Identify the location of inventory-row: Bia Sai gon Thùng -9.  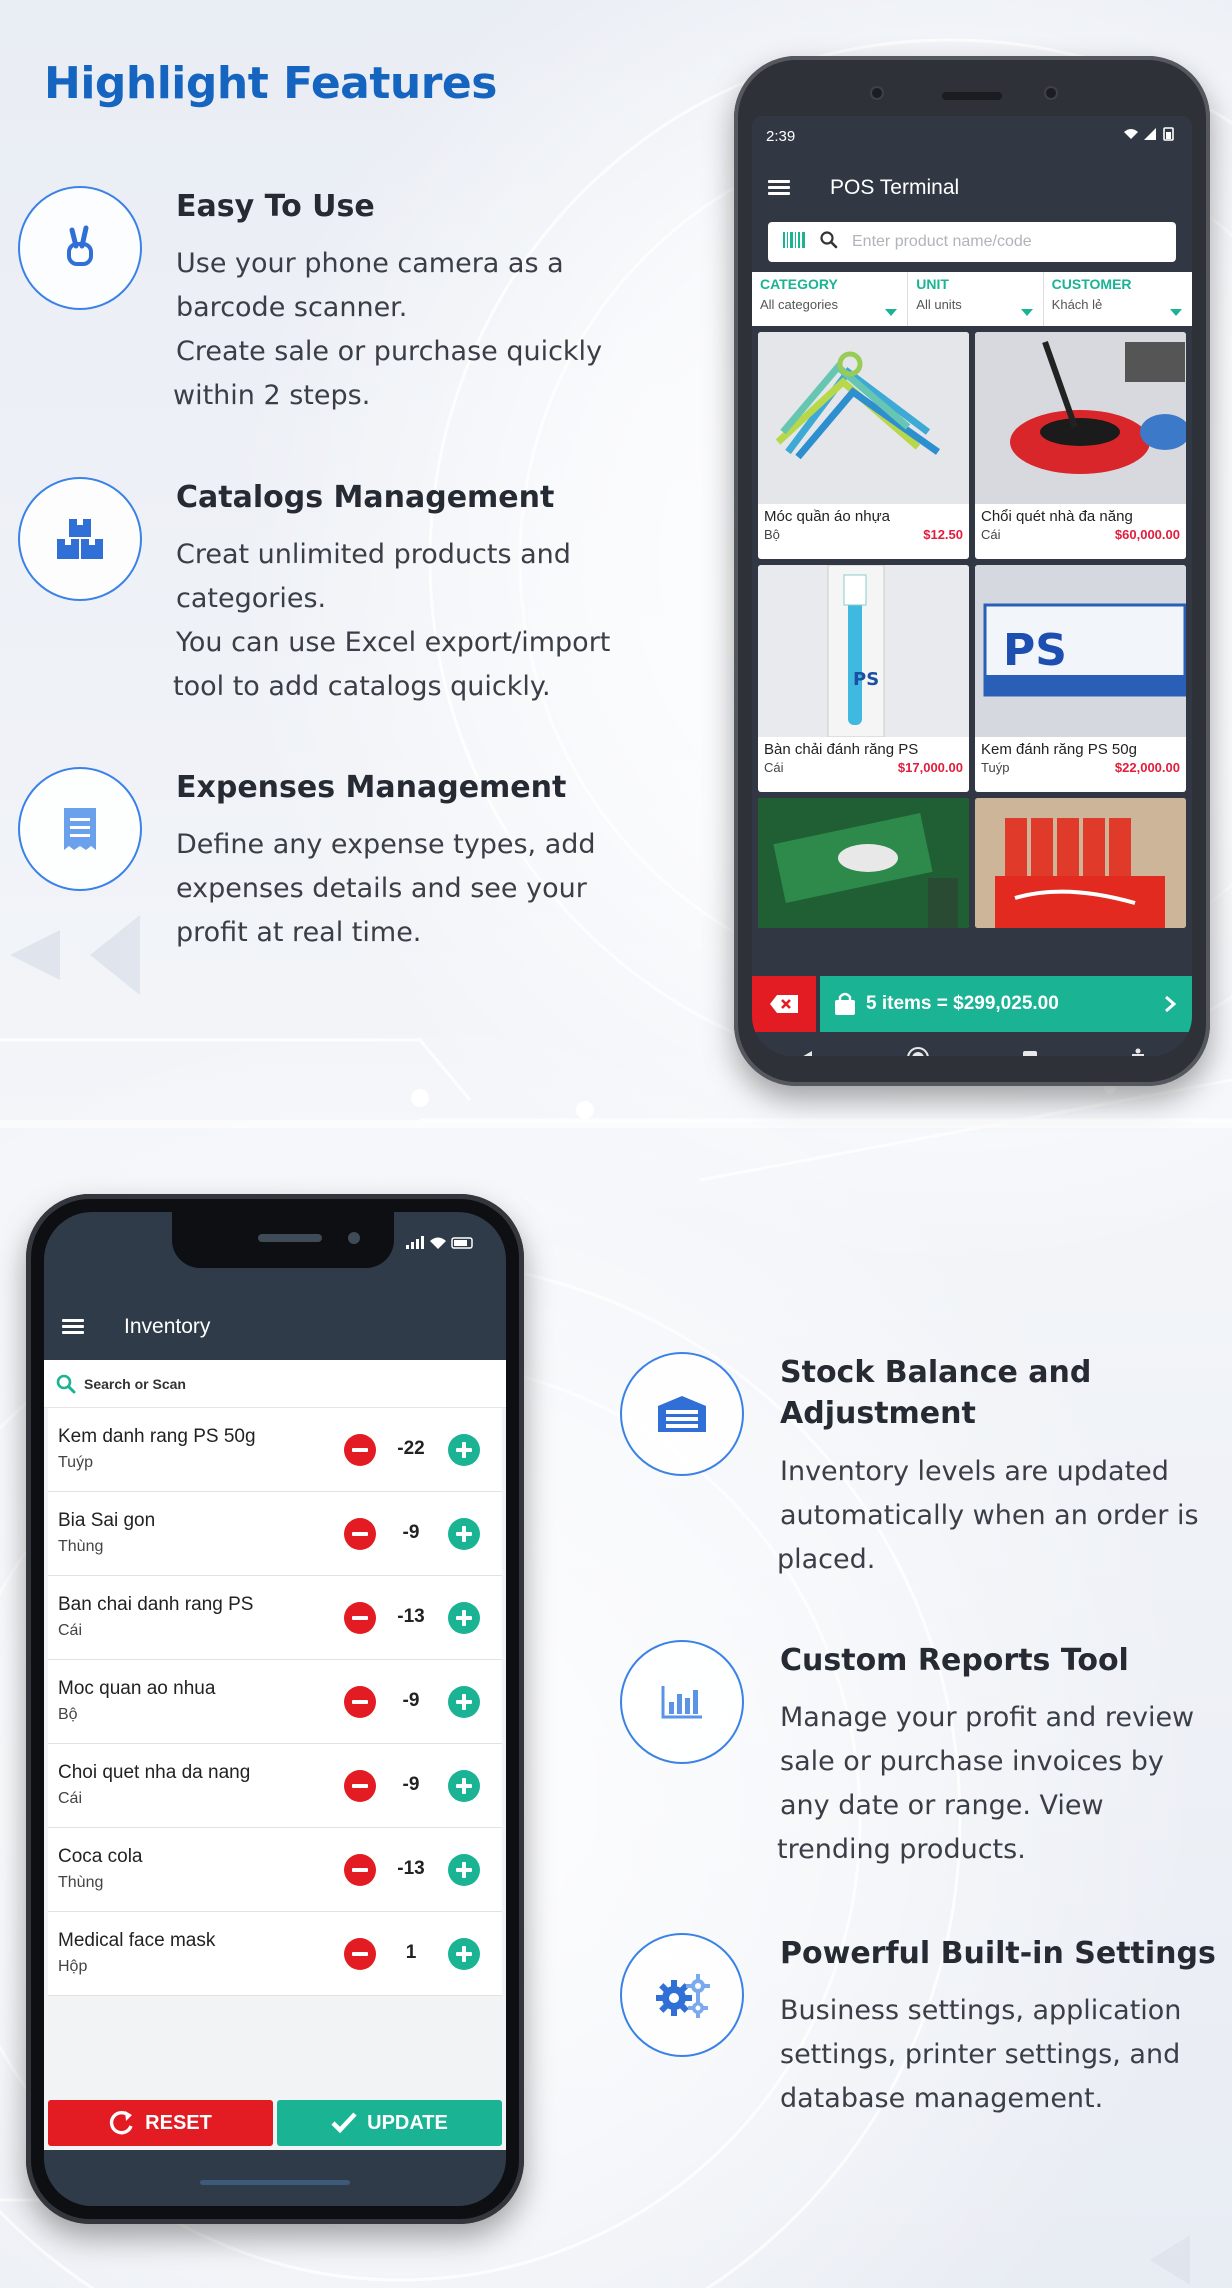
(275, 1534).